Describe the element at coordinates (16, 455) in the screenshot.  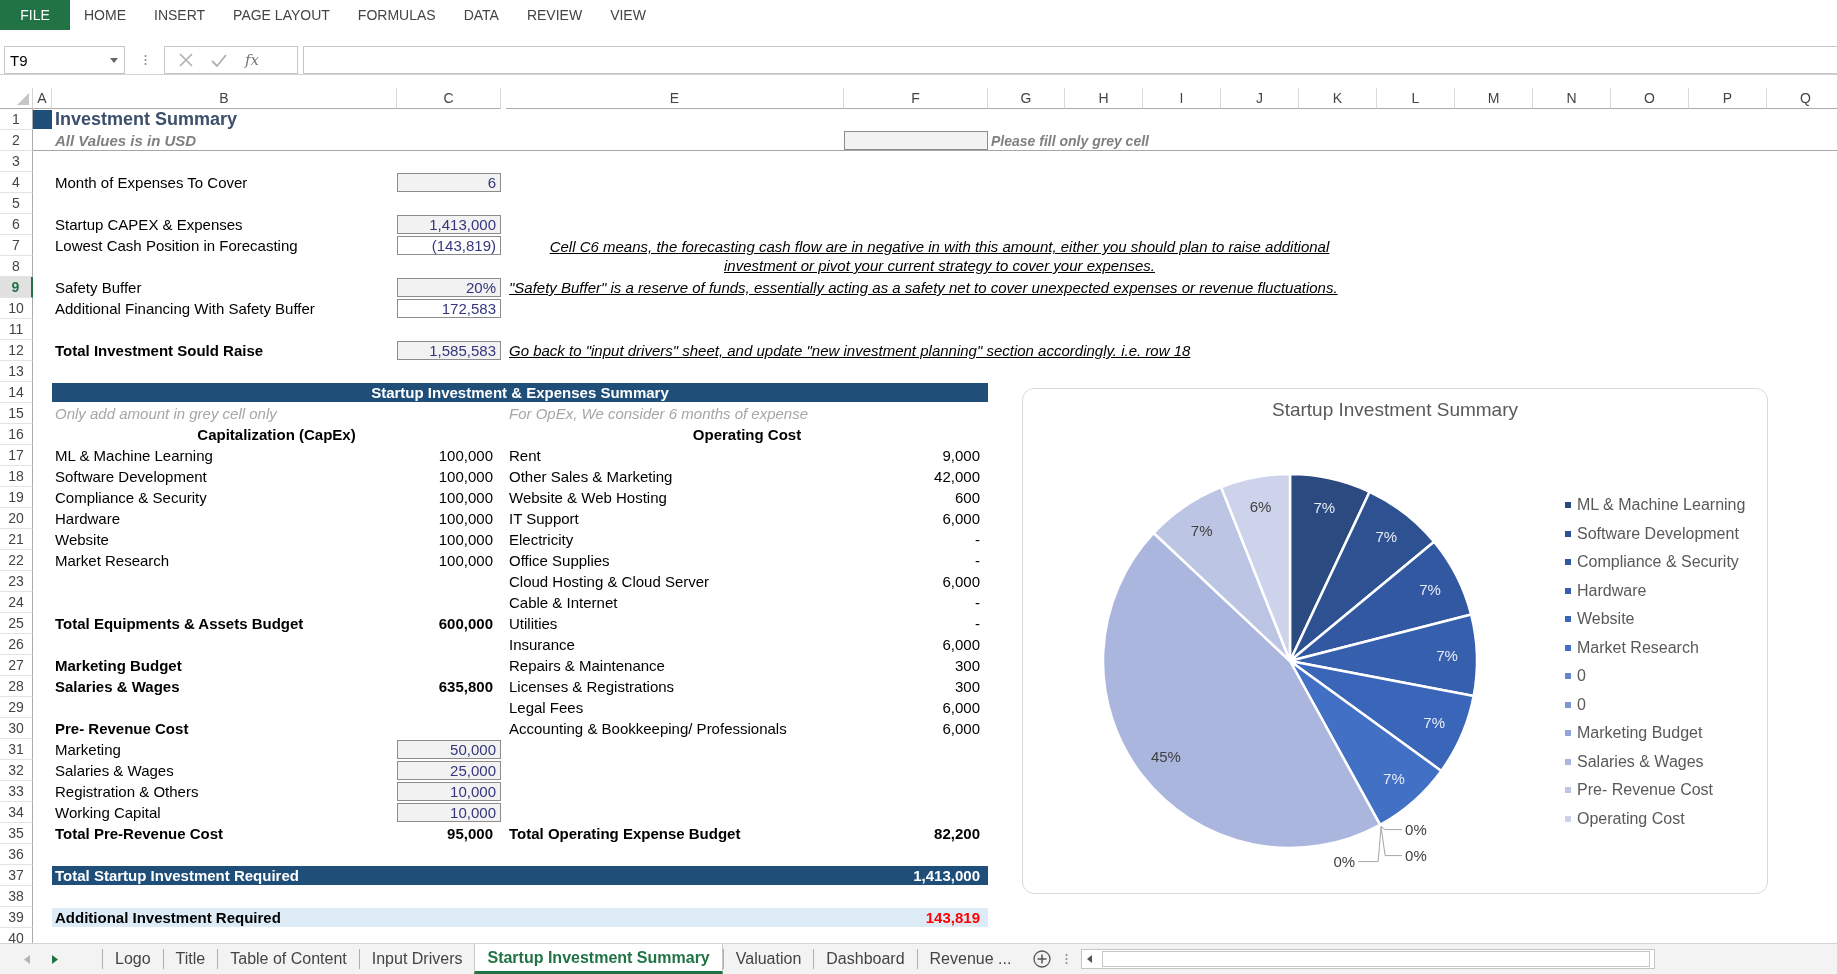
I see `row-header: 17` at that location.